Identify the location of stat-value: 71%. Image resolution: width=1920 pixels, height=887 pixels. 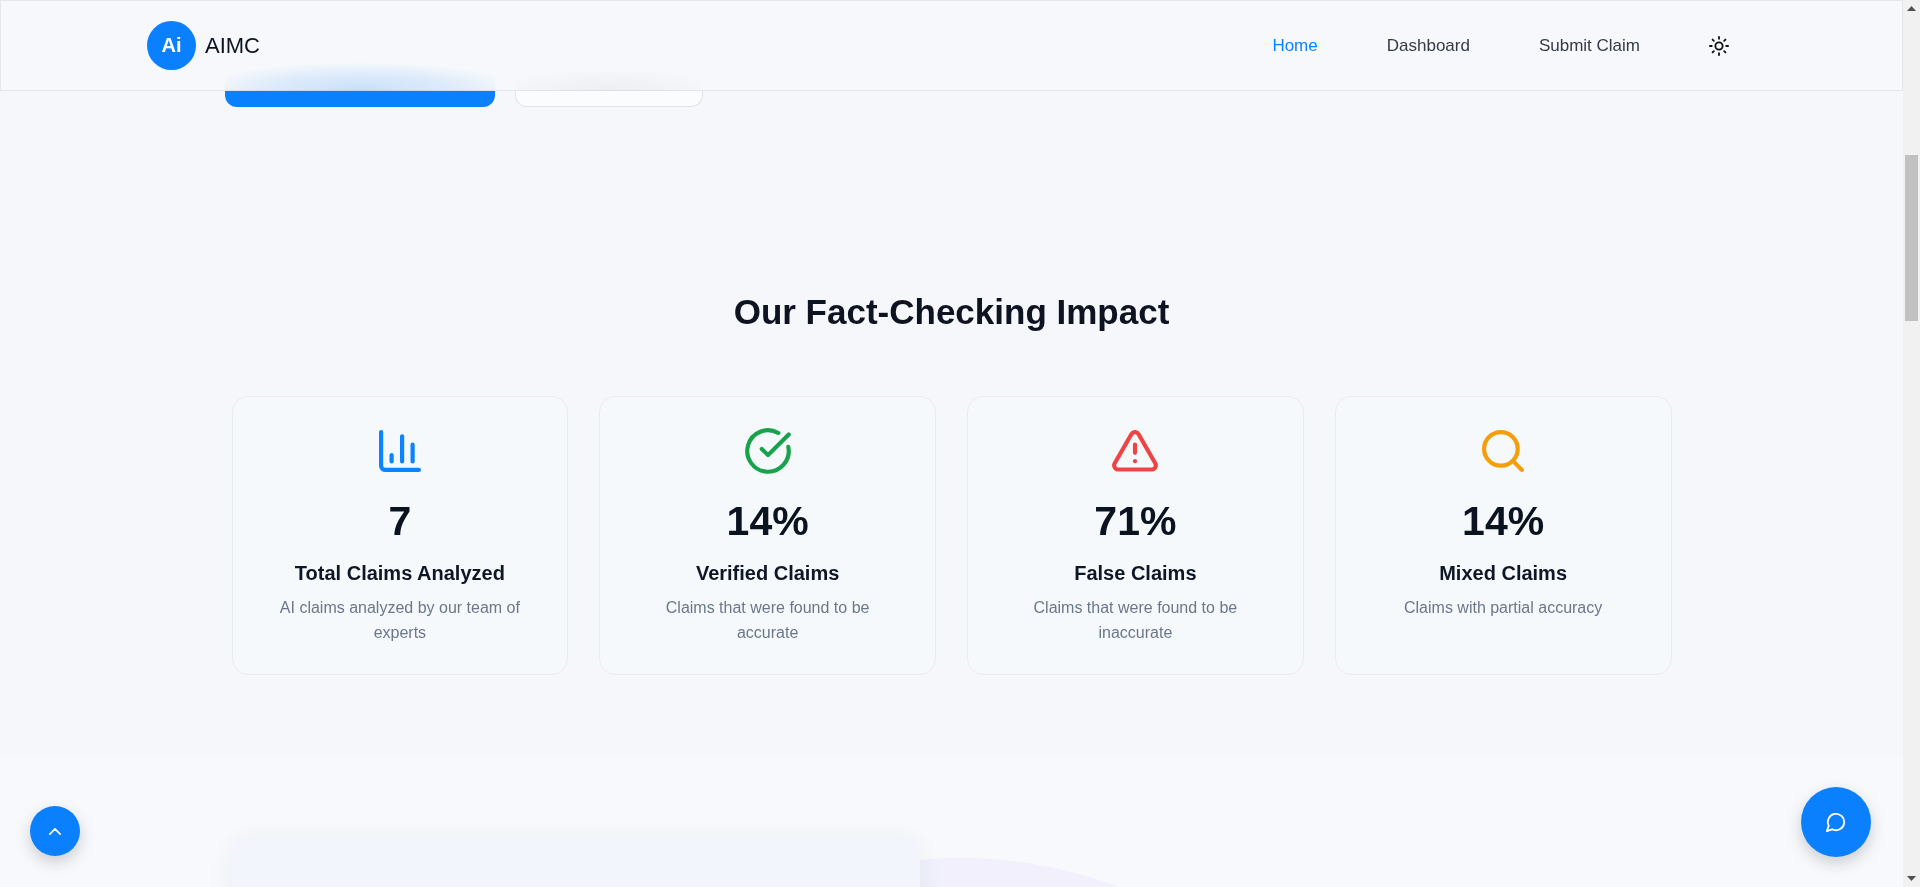
(1135, 521).